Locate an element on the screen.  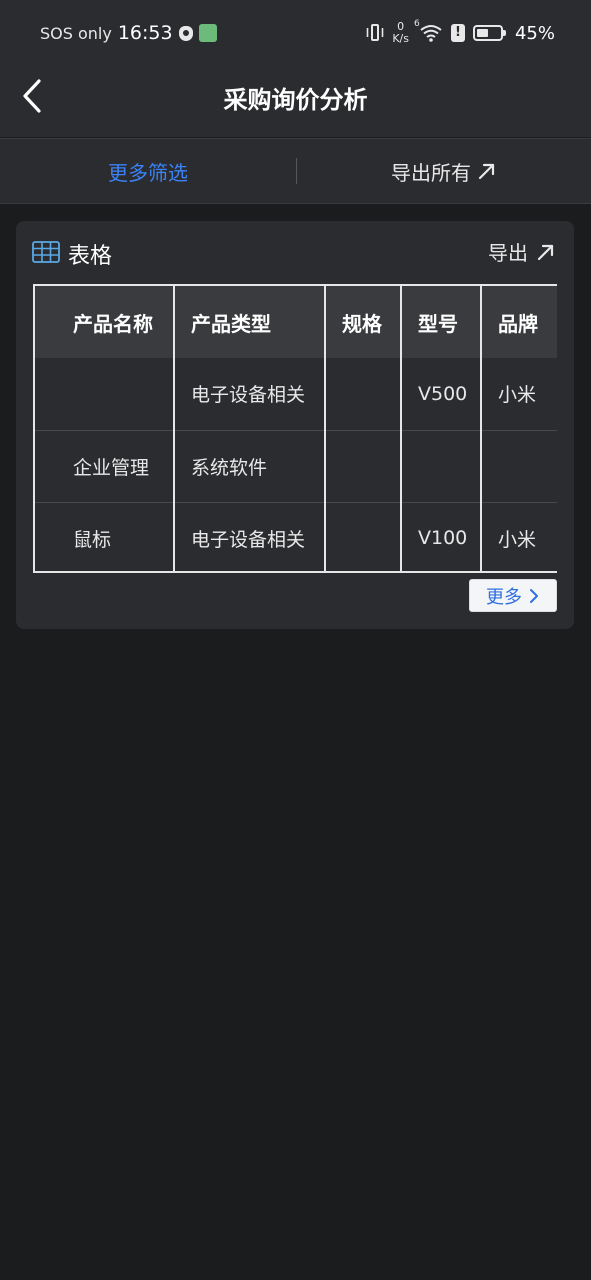
table-icon is located at coordinates (46, 252).